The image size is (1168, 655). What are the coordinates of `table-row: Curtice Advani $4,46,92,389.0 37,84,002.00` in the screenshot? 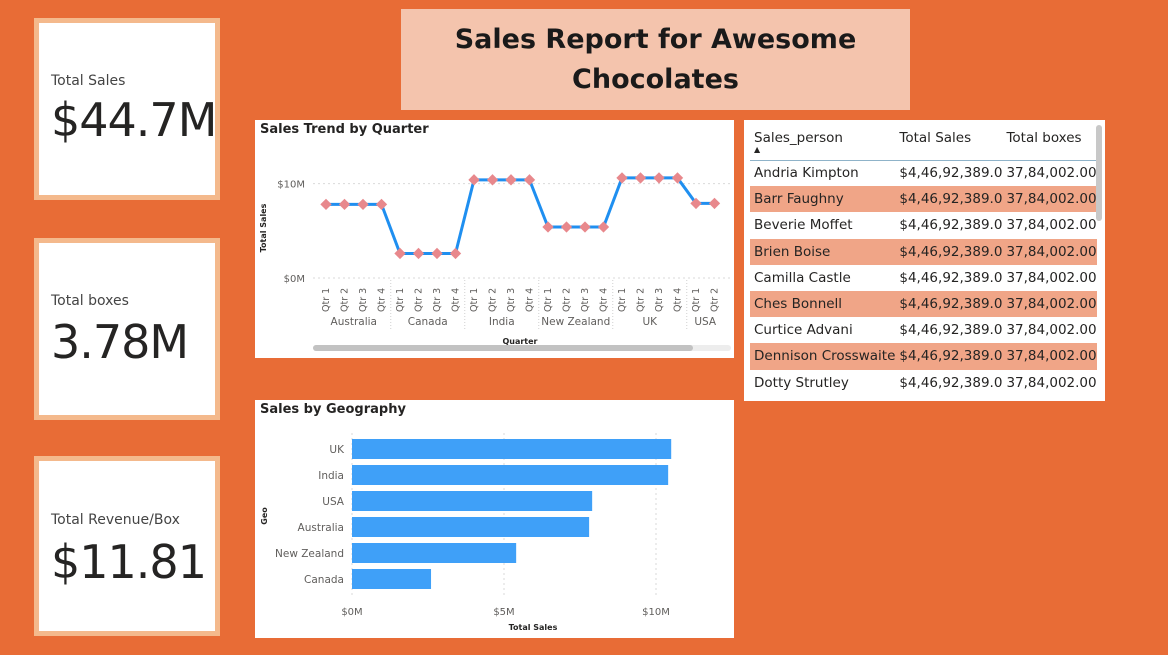 It's located at (923, 330).